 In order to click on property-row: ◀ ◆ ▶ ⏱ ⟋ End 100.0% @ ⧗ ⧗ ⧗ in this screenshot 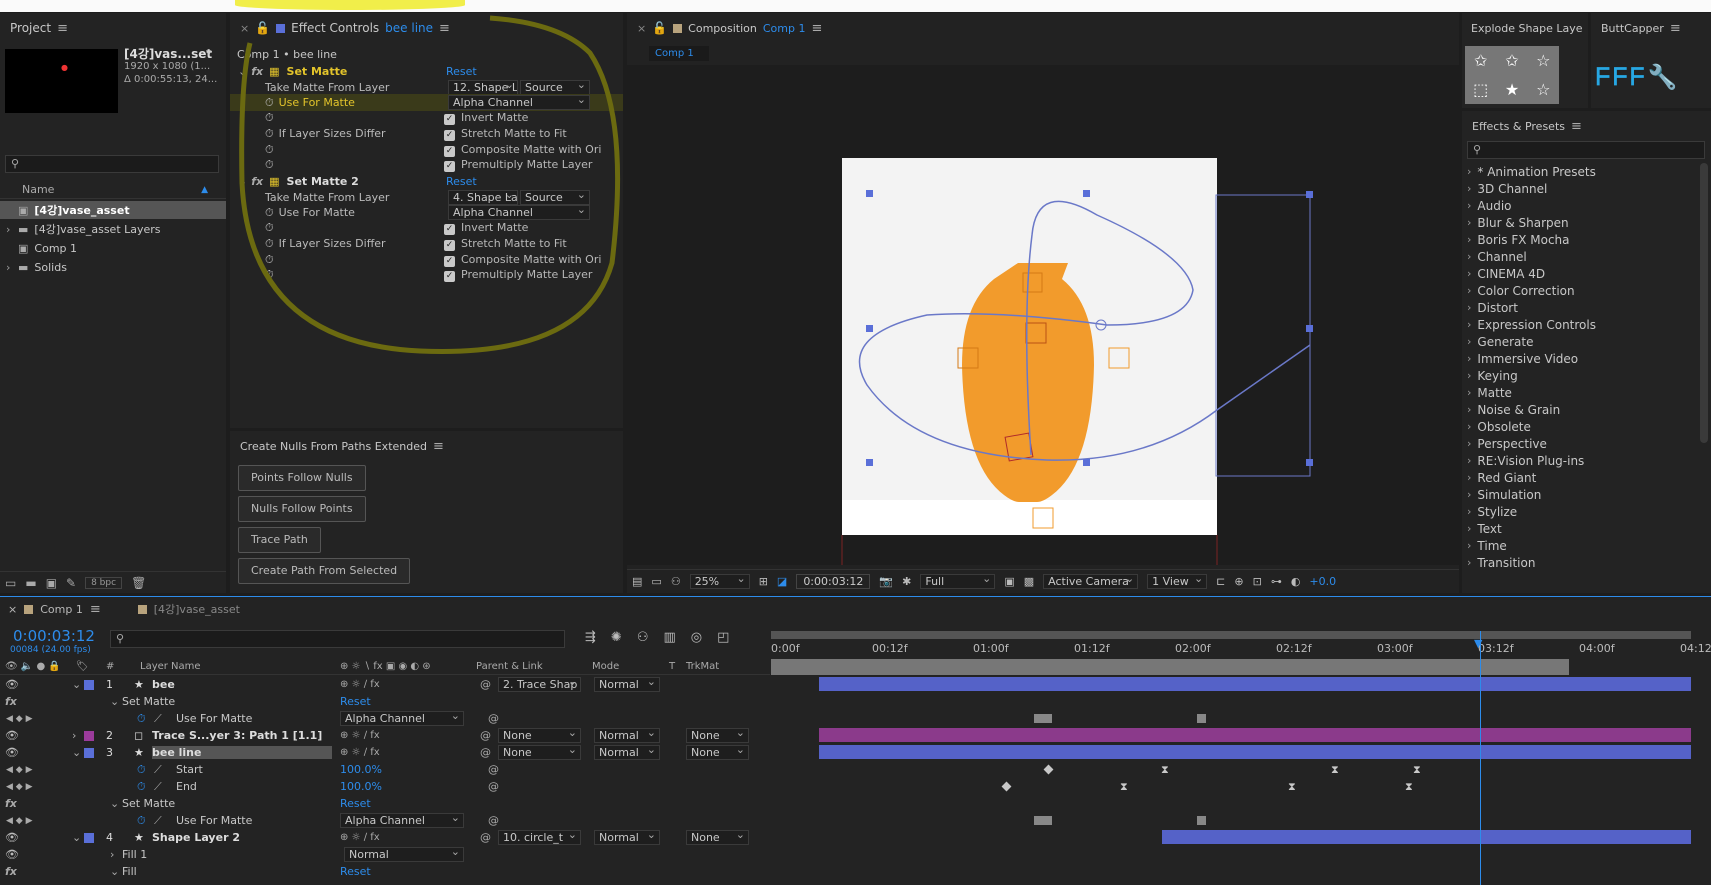, I will do `click(855, 786)`.